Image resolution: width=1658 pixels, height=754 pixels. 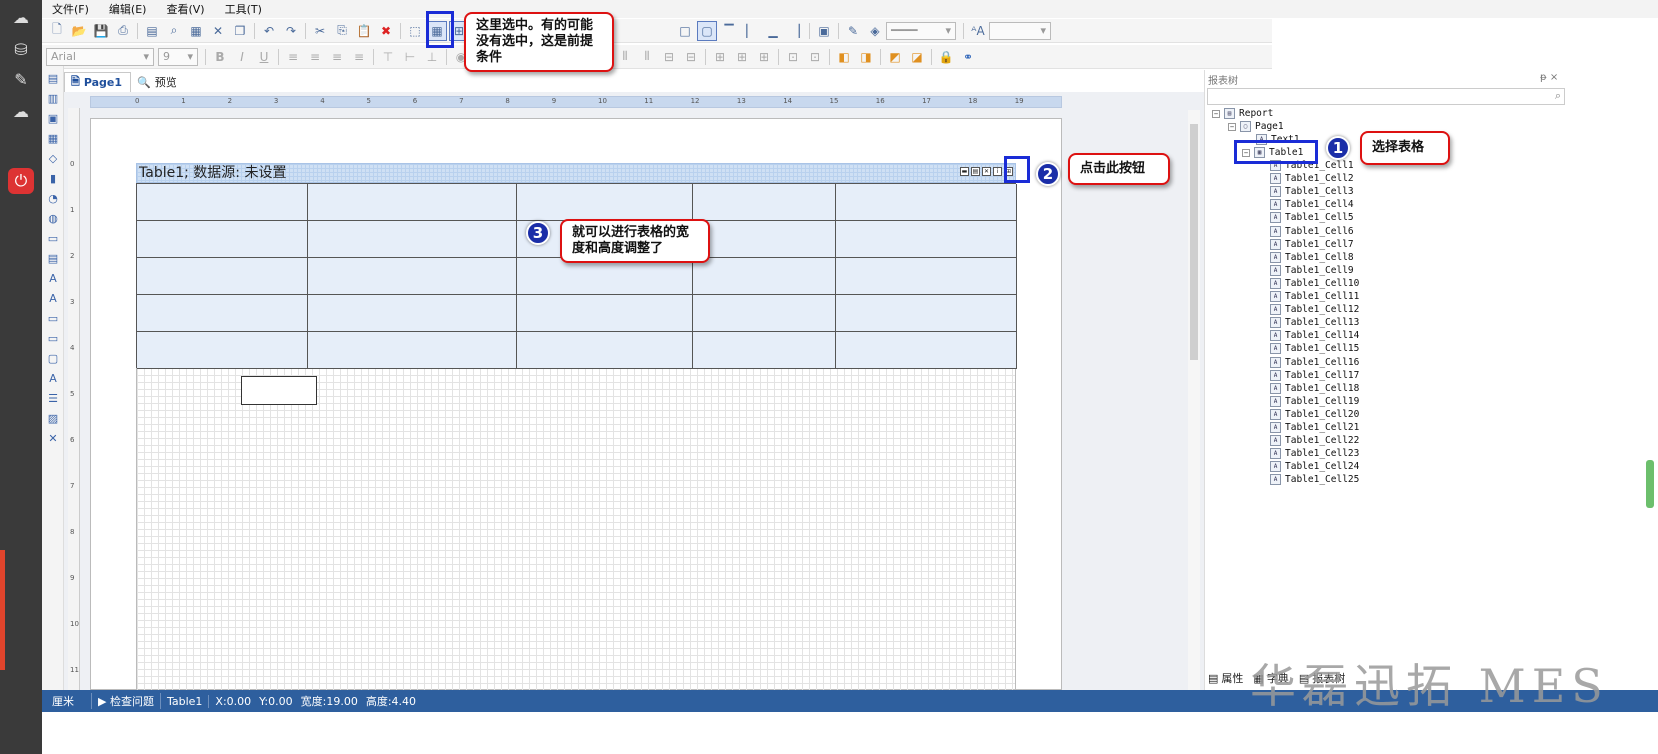 What do you see at coordinates (1312, 231) in the screenshot?
I see `tree-node-cell: A Table1_Cell6` at bounding box center [1312, 231].